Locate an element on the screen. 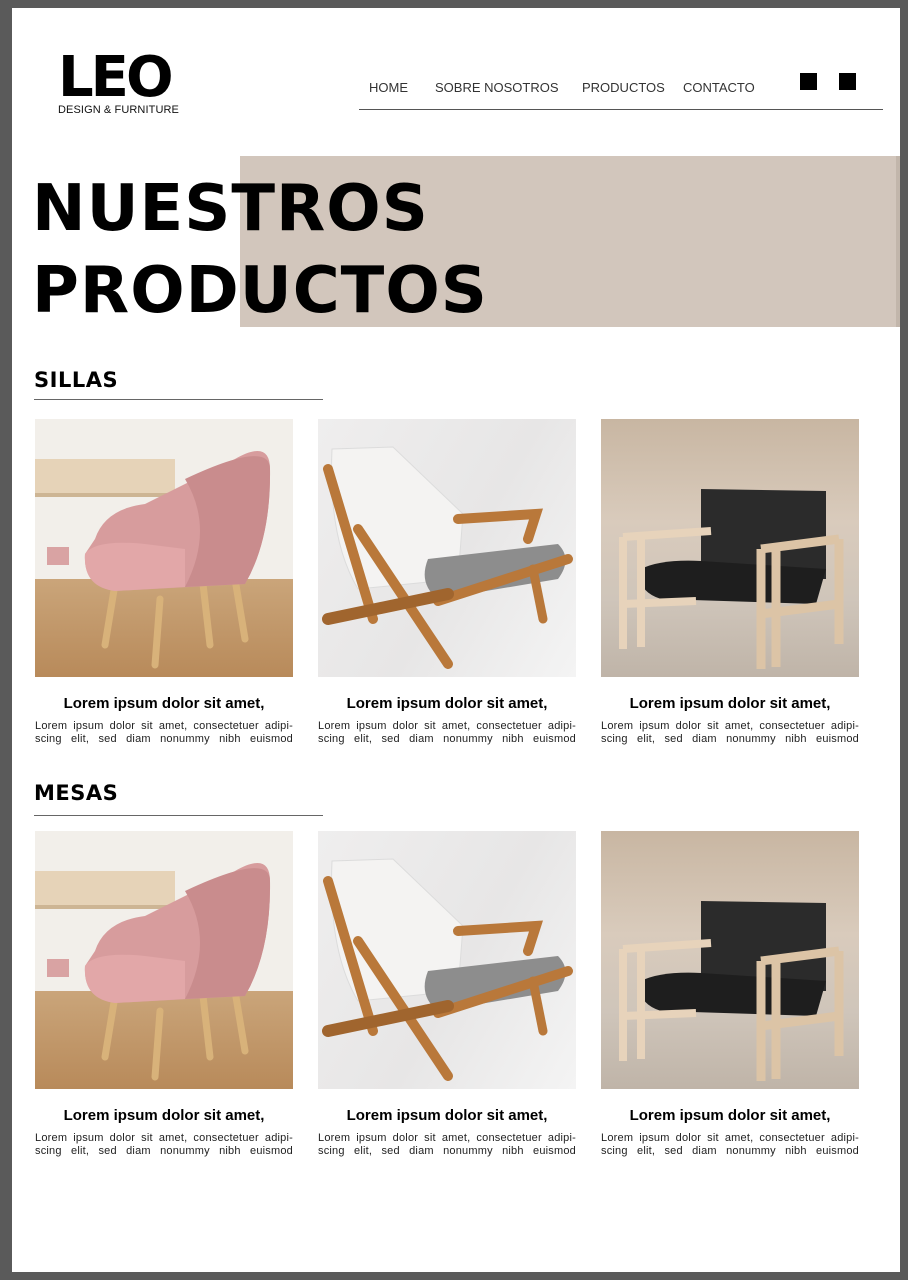  nav-item-productos: PRODUCTOS is located at coordinates (623, 87).